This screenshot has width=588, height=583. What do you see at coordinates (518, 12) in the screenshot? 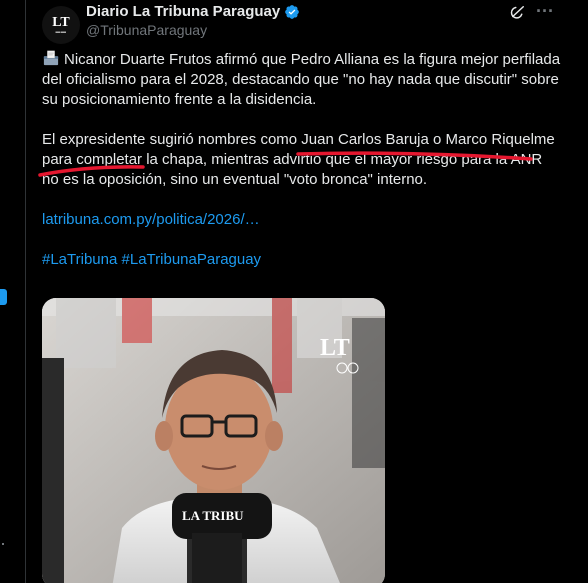
I see `grok-icon` at bounding box center [518, 12].